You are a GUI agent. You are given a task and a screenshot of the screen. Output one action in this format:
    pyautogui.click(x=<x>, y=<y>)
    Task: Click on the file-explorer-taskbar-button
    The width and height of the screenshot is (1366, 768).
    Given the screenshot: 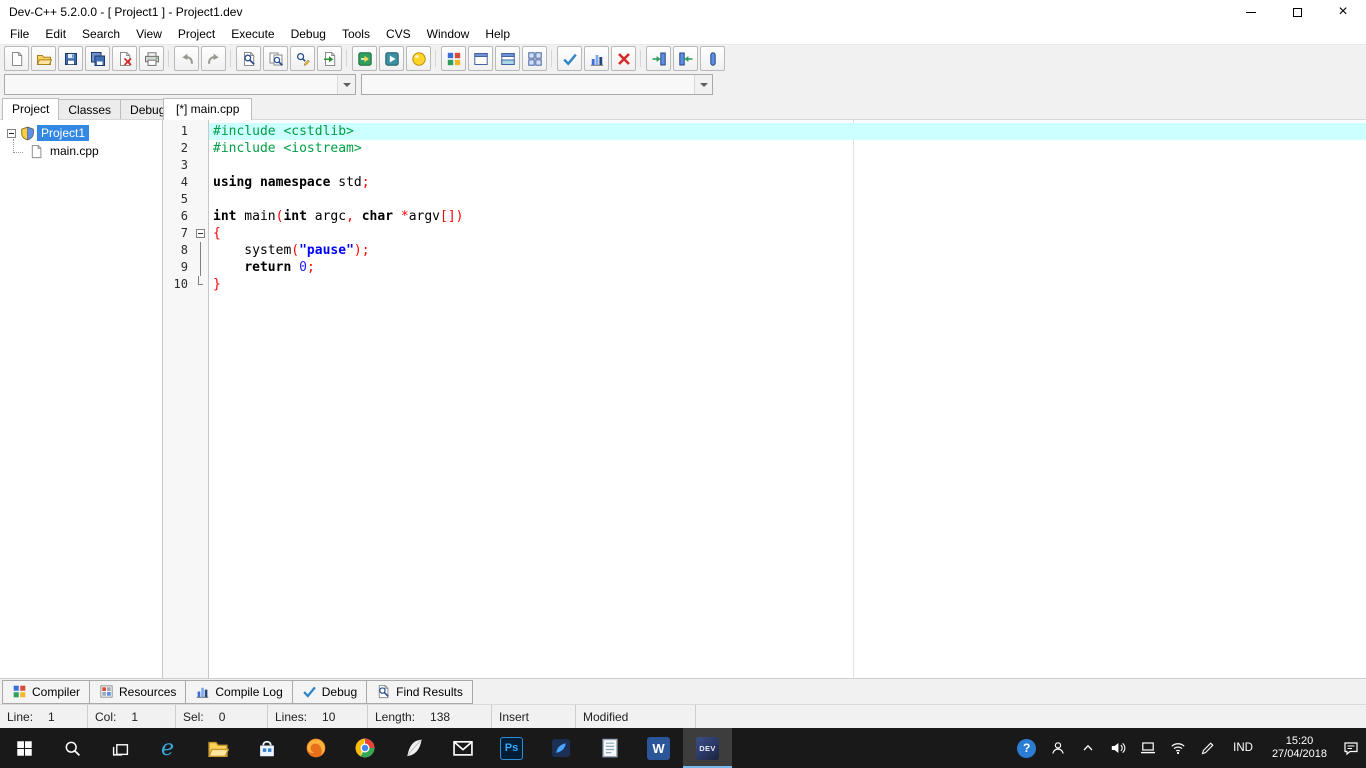 What is the action you would take?
    pyautogui.click(x=217, y=748)
    